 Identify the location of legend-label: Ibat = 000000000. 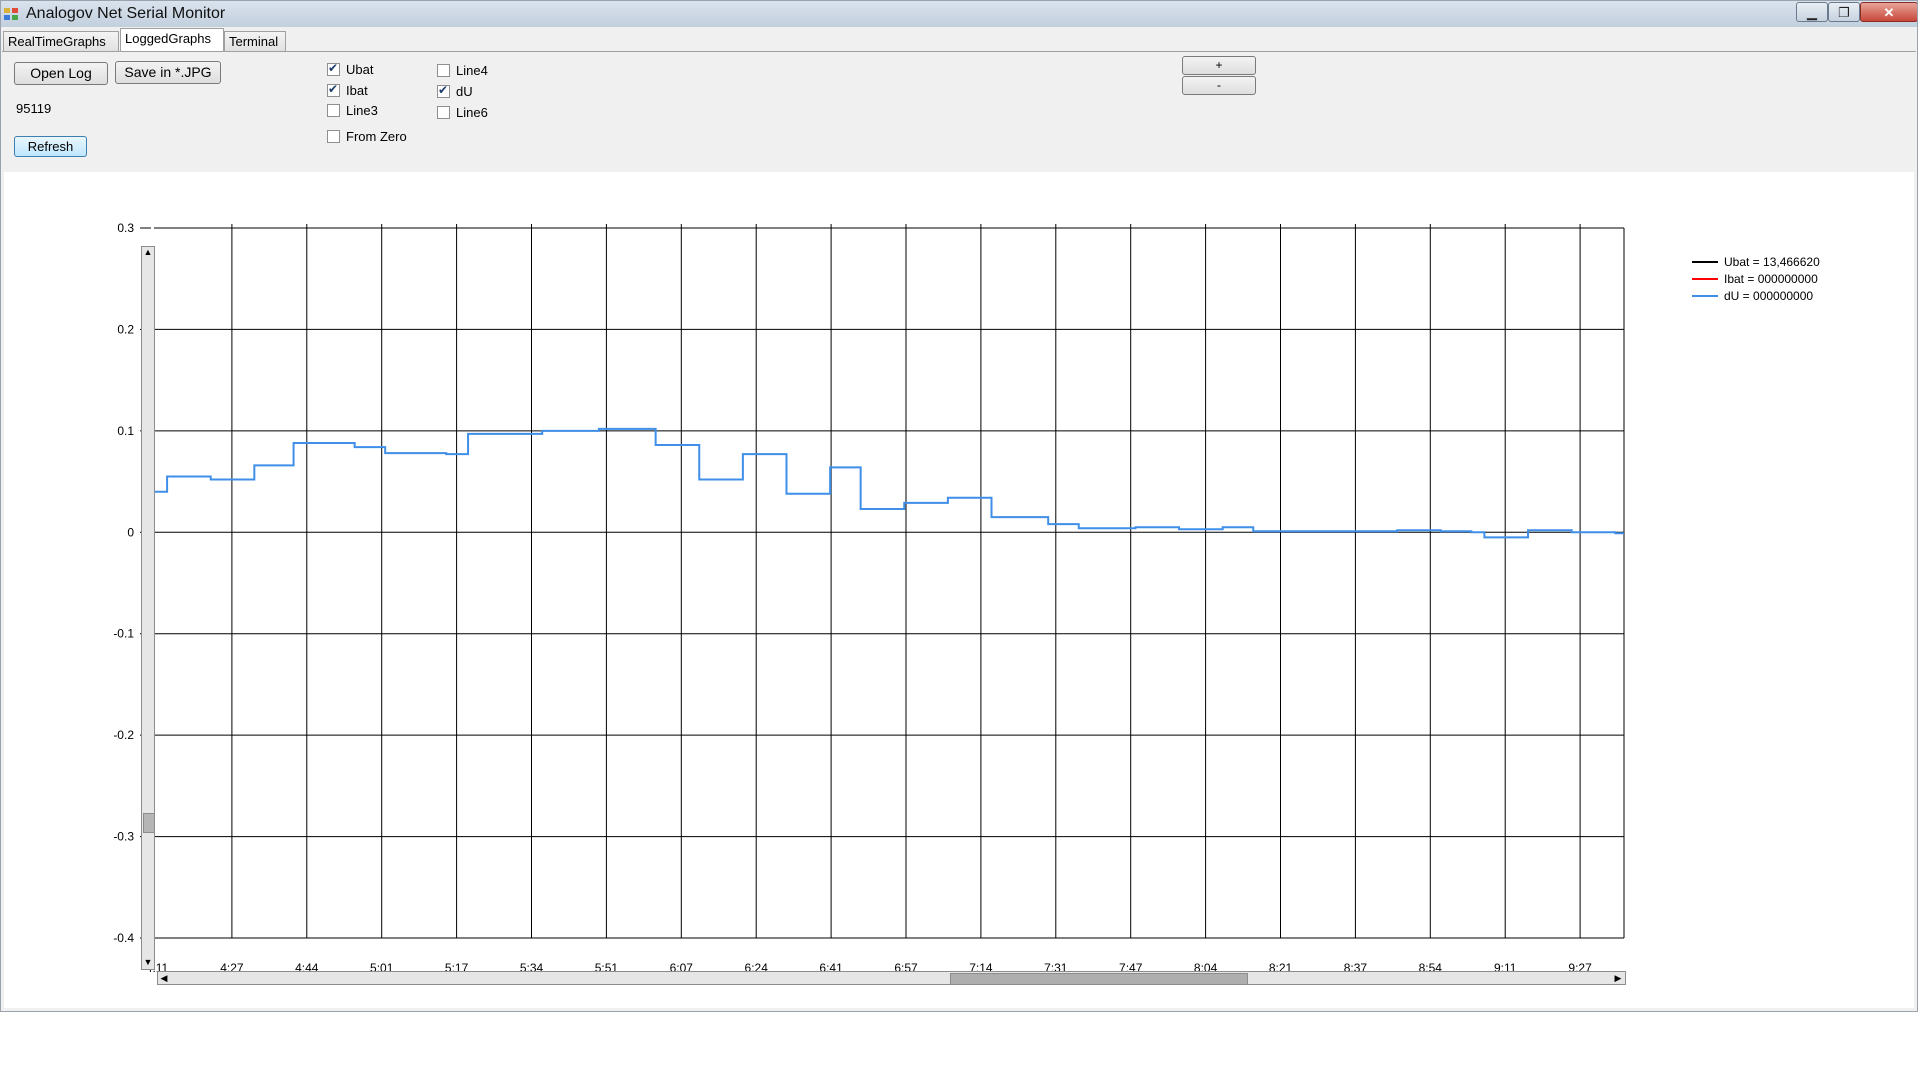
(1771, 278).